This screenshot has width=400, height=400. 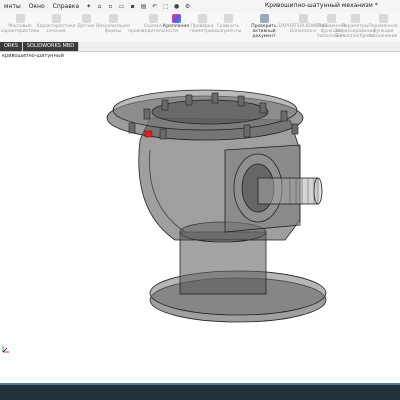 I want to click on menu-window: Окно, so click(x=37, y=6).